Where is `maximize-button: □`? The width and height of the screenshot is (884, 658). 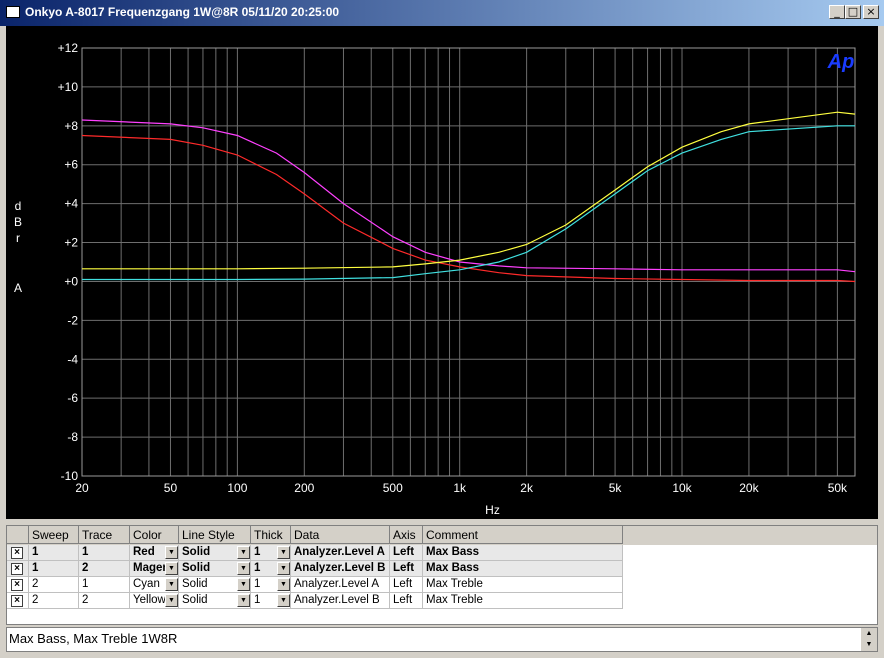 maximize-button: □ is located at coordinates (853, 12).